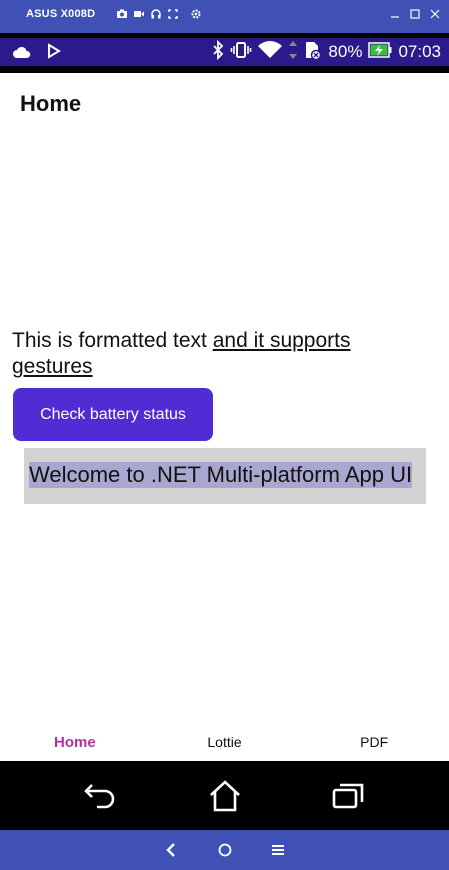  What do you see at coordinates (395, 14) in the screenshot?
I see `minimize-icon` at bounding box center [395, 14].